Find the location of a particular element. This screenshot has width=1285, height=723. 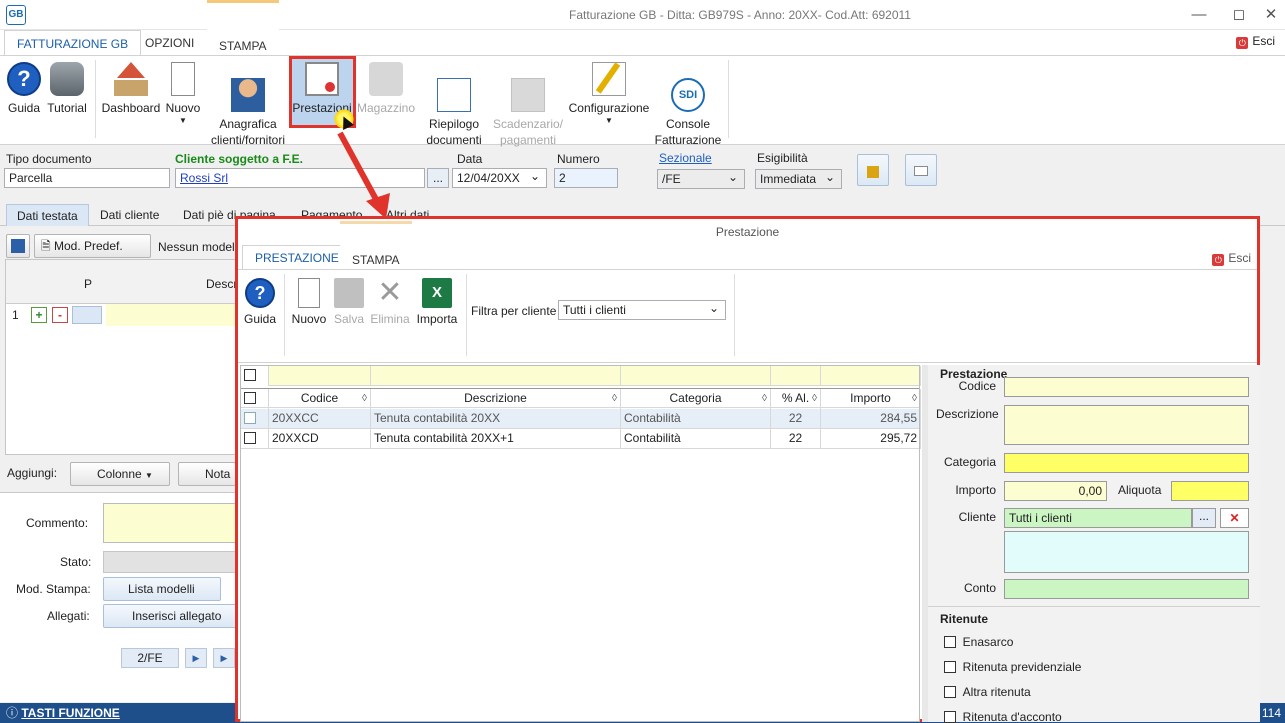

col-importo-header: Importo ◊ is located at coordinates (871, 399).